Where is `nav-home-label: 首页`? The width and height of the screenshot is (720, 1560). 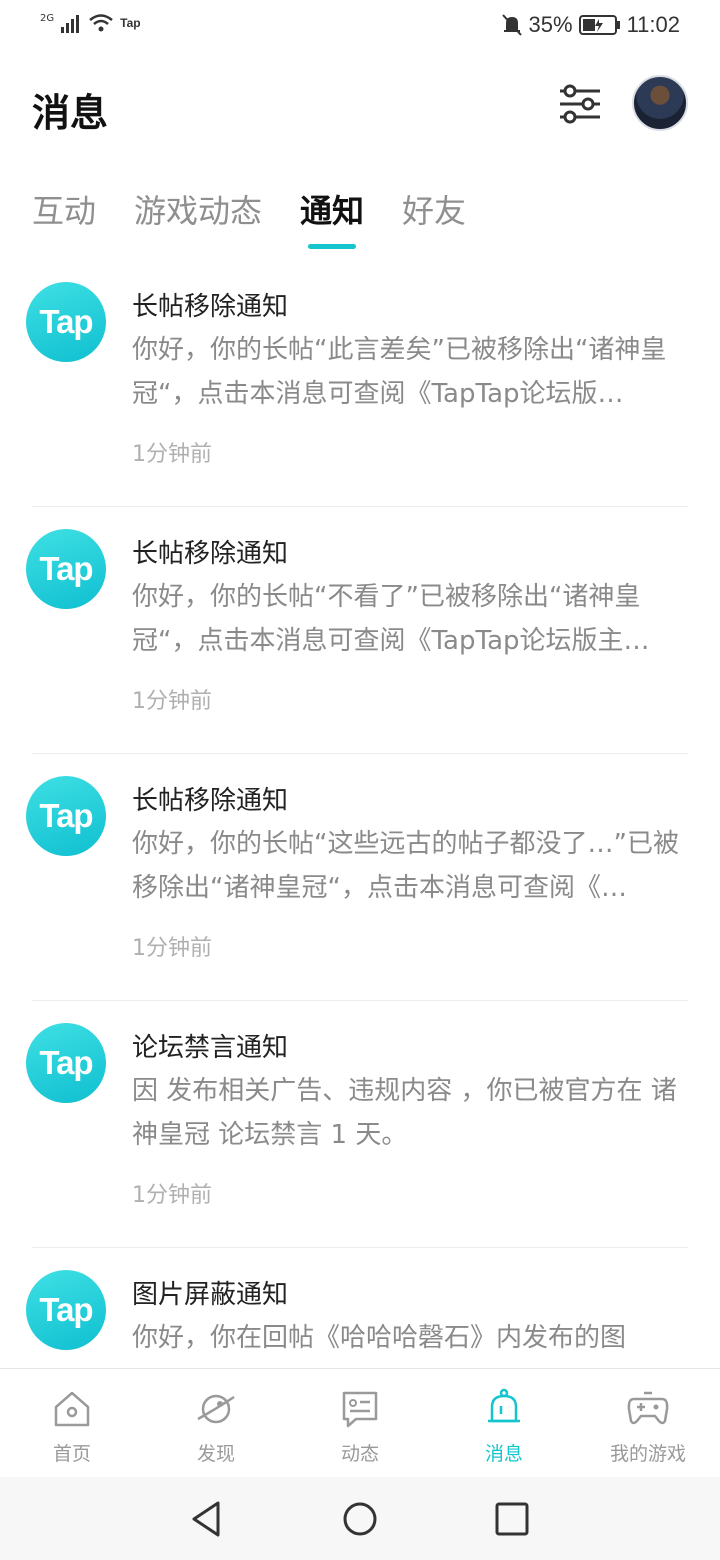
nav-home-label: 首页 is located at coordinates (71, 1454).